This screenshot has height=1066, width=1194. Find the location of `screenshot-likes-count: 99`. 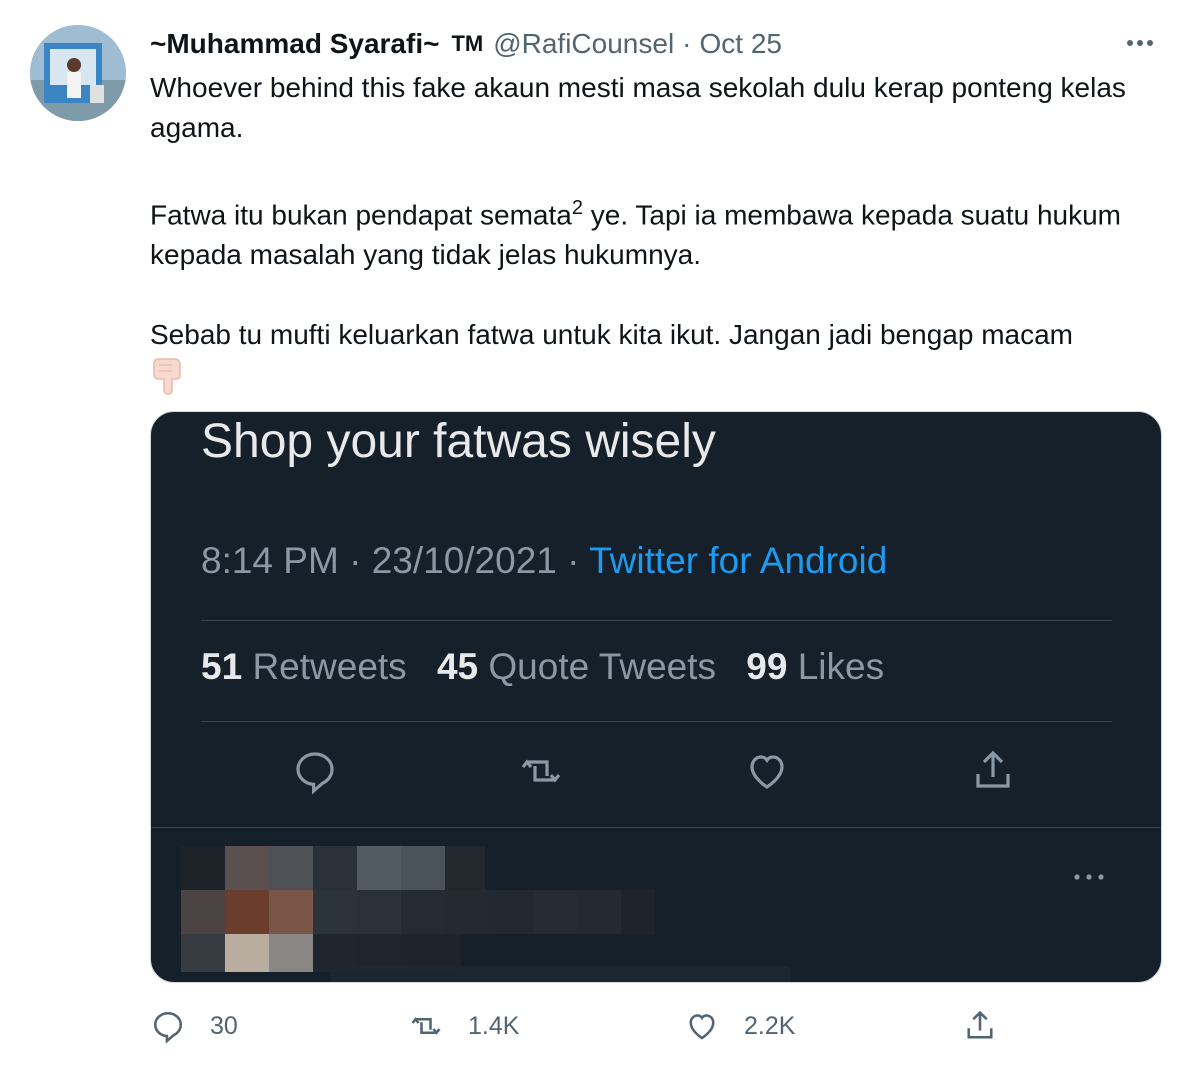

screenshot-likes-count: 99 is located at coordinates (767, 666).